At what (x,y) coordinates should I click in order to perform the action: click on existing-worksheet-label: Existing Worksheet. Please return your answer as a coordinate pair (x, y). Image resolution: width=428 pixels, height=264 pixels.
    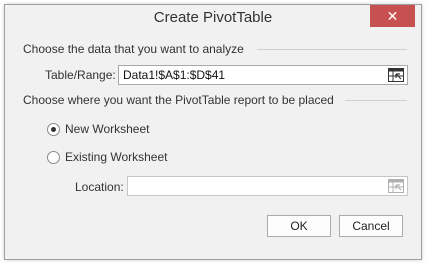
    Looking at the image, I should click on (116, 157).